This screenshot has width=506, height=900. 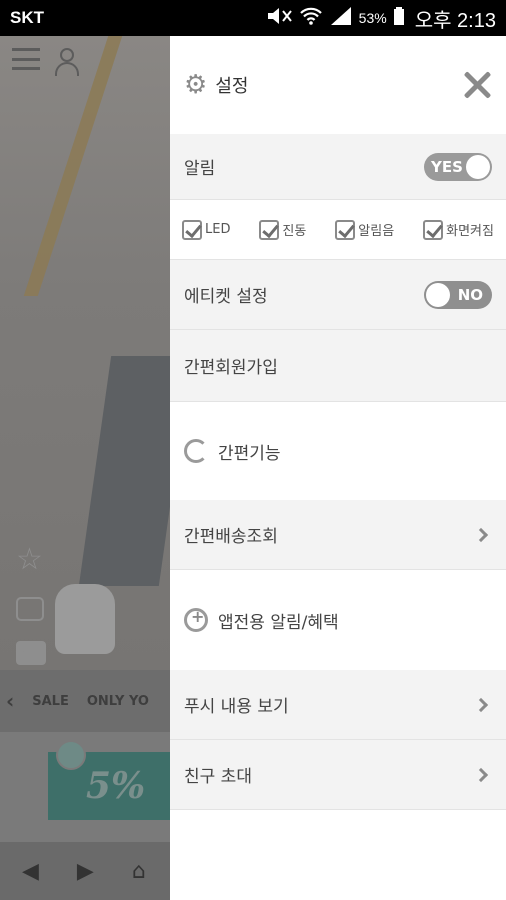 What do you see at coordinates (30, 871) in the screenshot?
I see `back-icon: ◀` at bounding box center [30, 871].